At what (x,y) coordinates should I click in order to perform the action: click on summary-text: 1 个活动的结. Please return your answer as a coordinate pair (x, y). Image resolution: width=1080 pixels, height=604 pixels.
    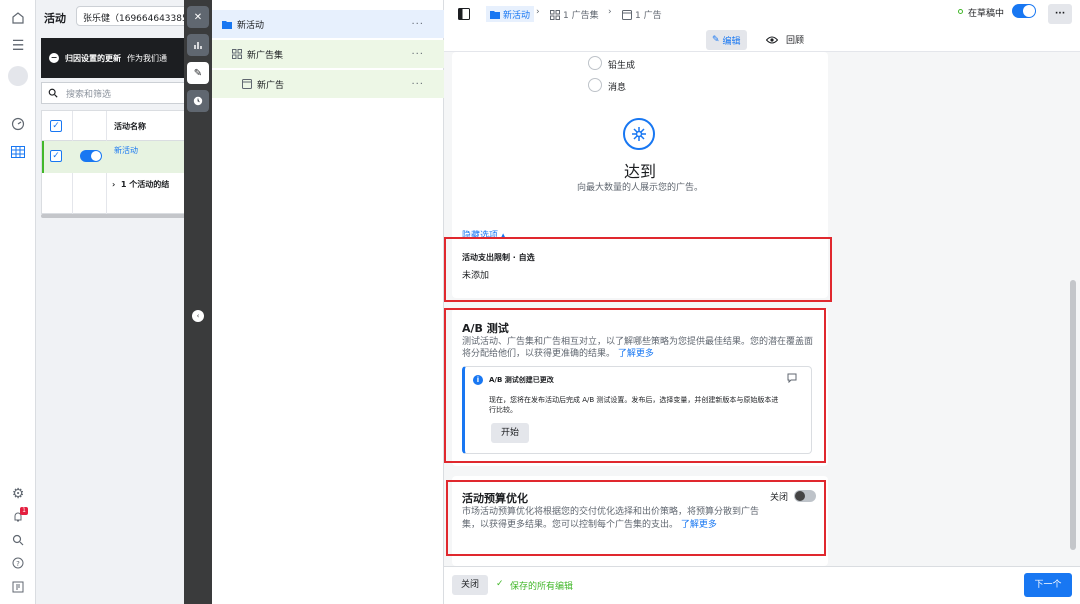
    Looking at the image, I should click on (145, 184).